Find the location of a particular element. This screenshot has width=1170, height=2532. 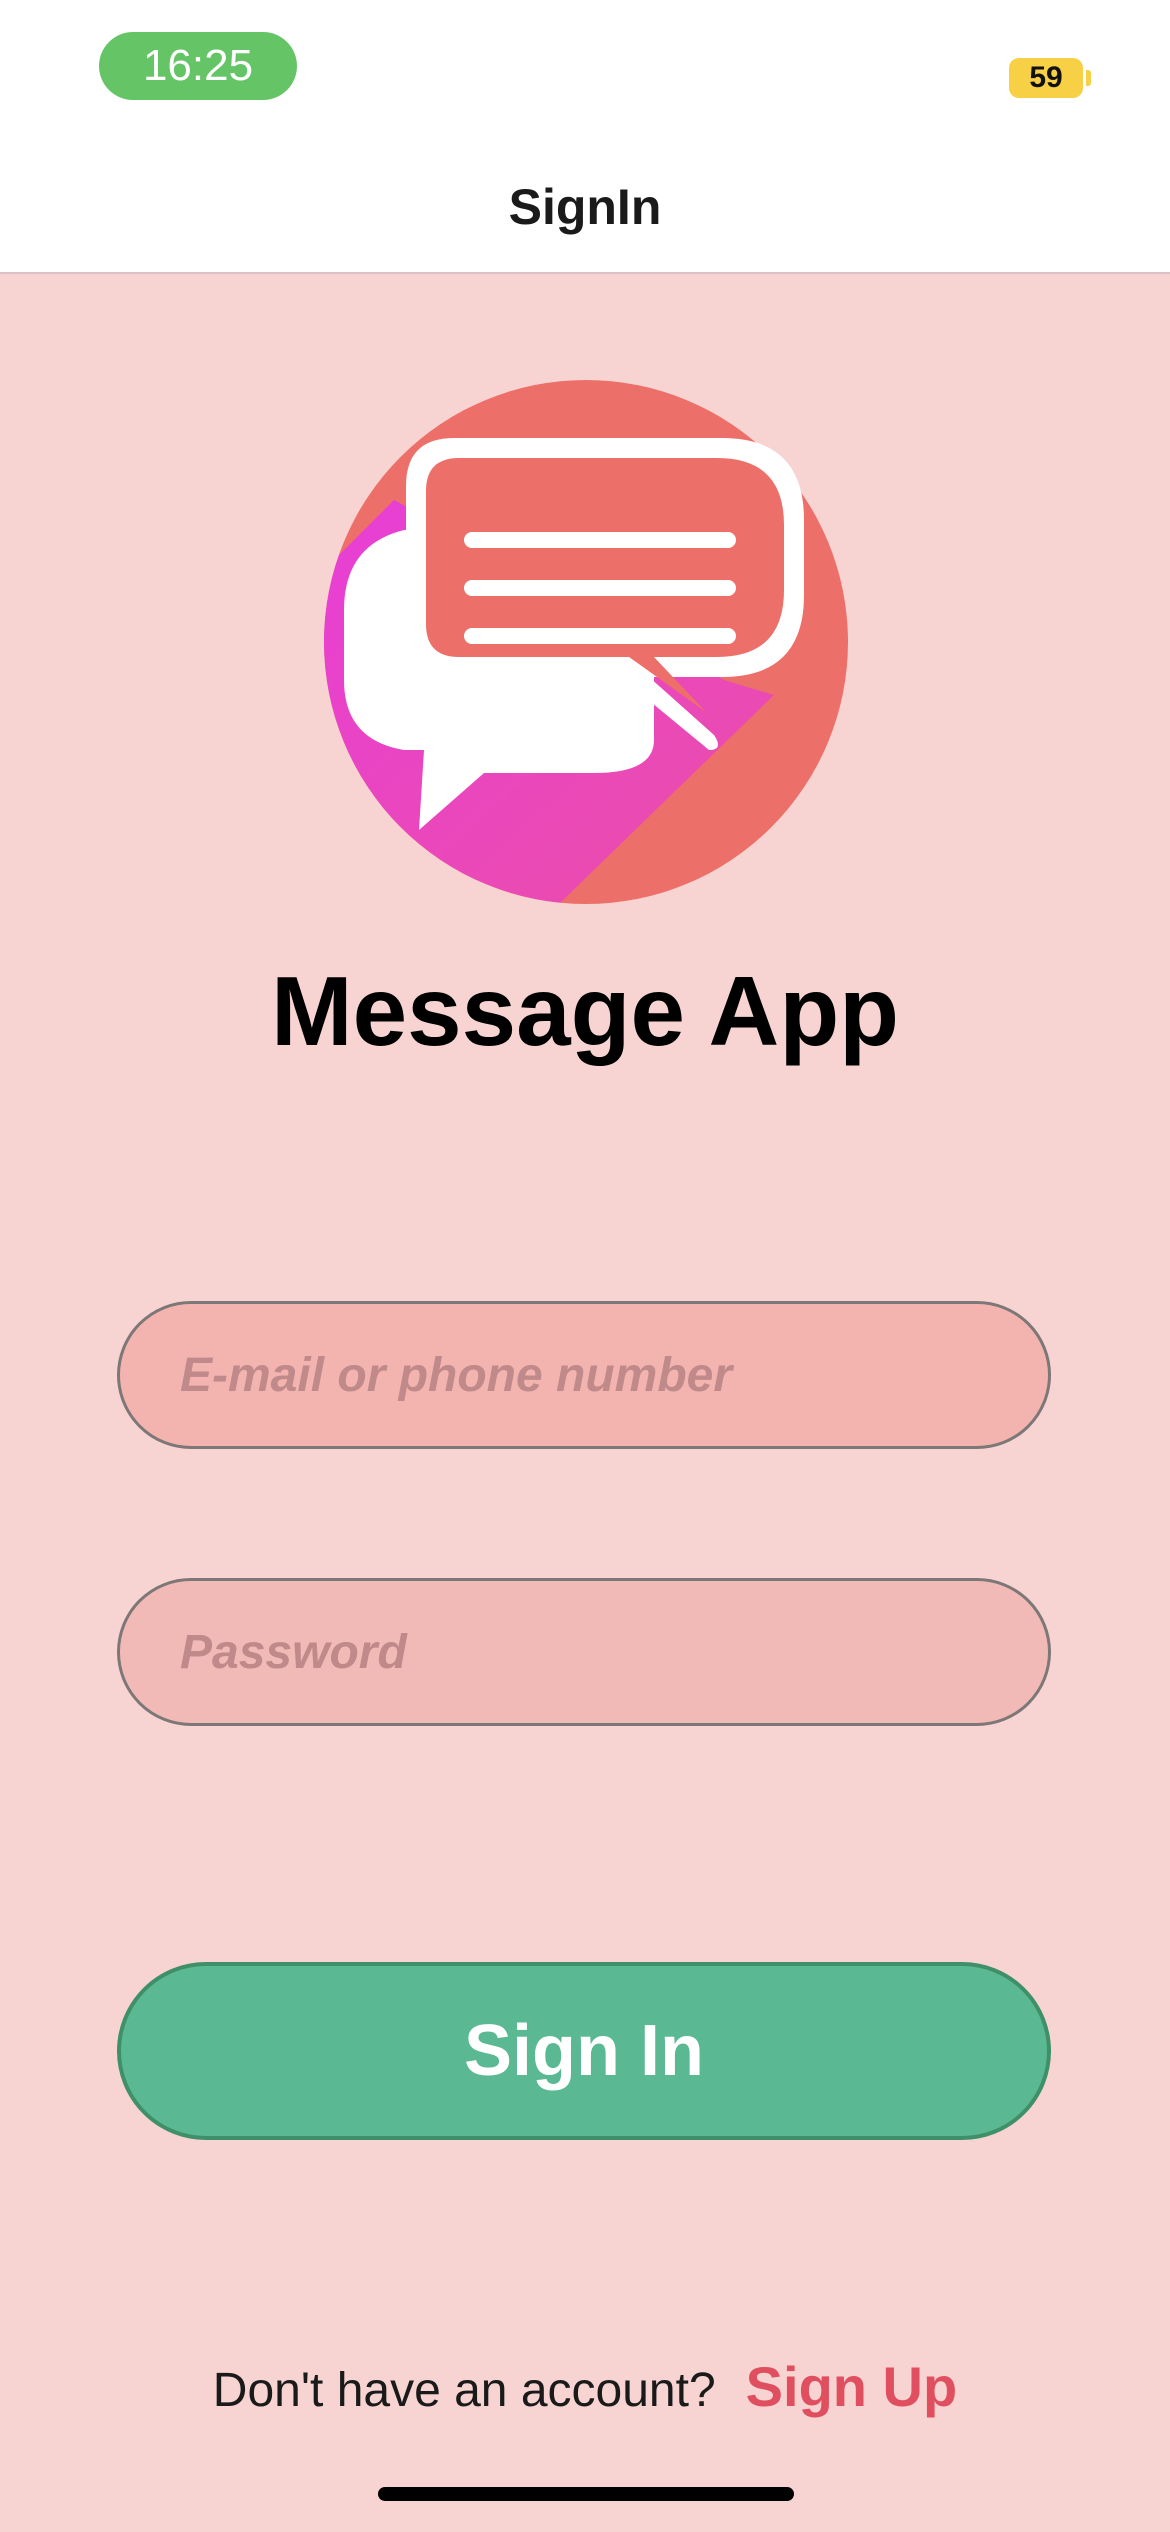

status-time: 16:25 is located at coordinates (198, 66).